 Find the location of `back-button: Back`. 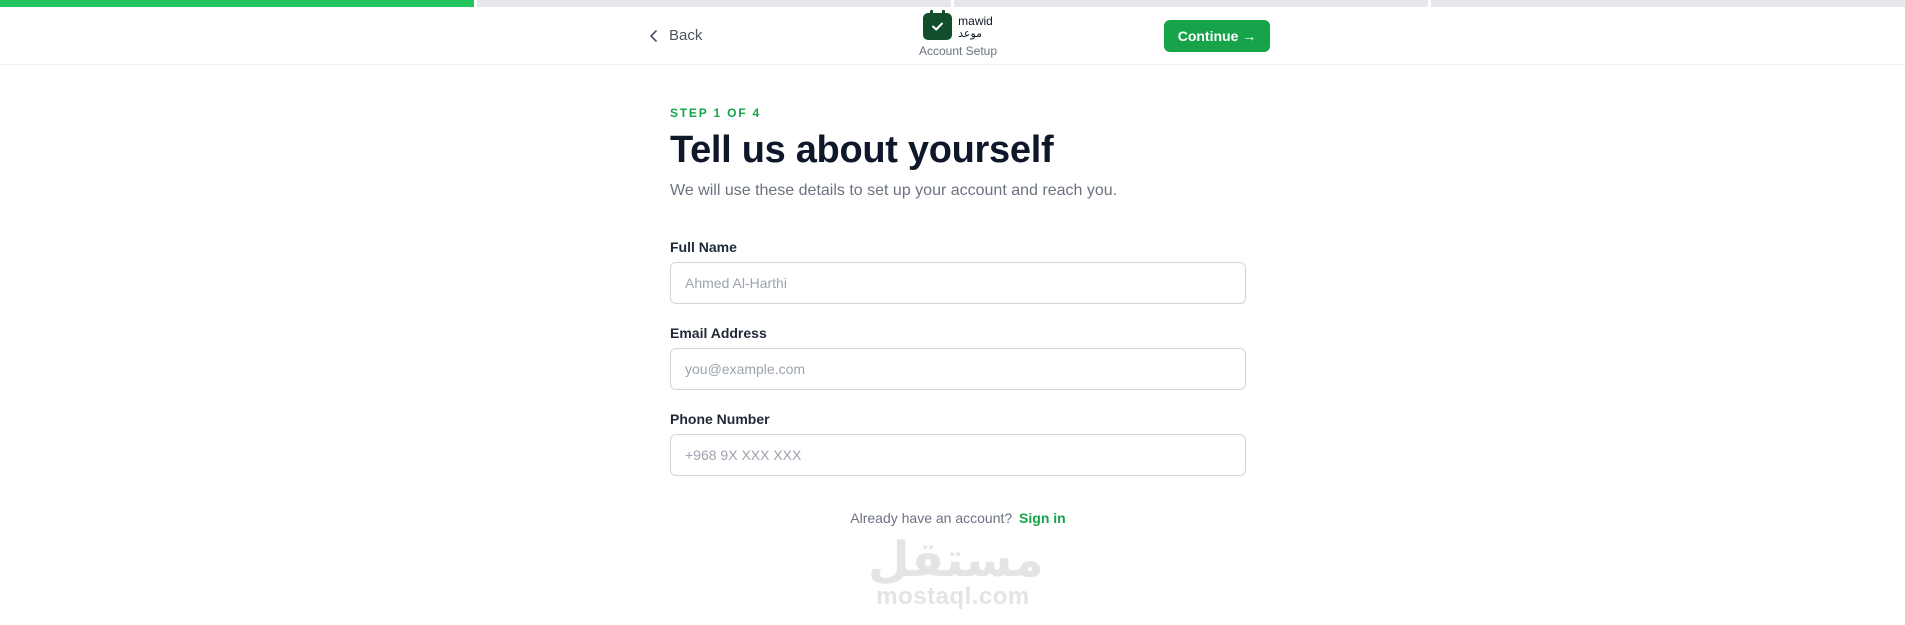

back-button: Back is located at coordinates (675, 35).